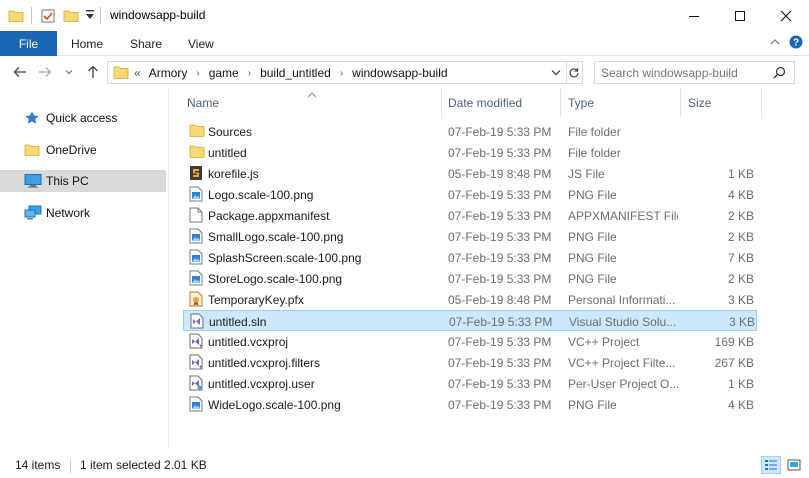 Image resolution: width=809 pixels, height=478 pixels. I want to click on star-icon, so click(32, 119).